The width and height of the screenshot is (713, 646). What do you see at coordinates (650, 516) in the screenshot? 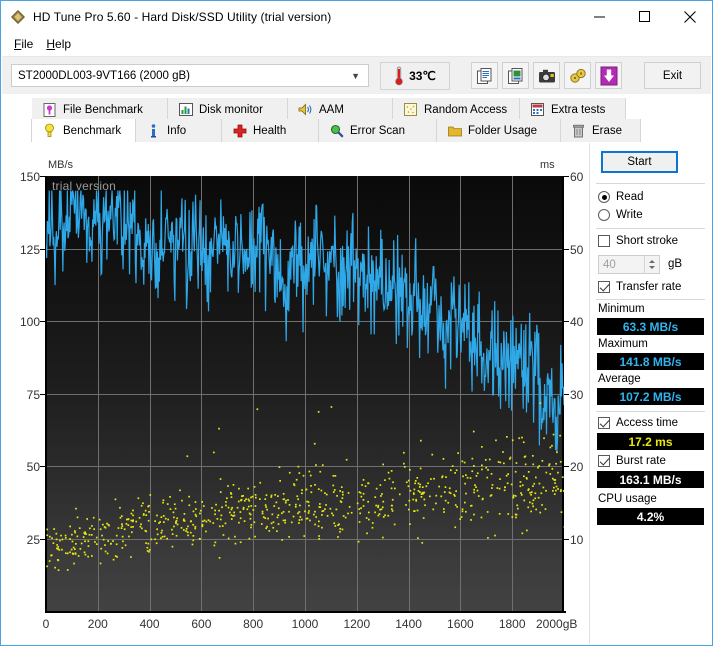
I see `cpu-usage-value: 4.2%` at bounding box center [650, 516].